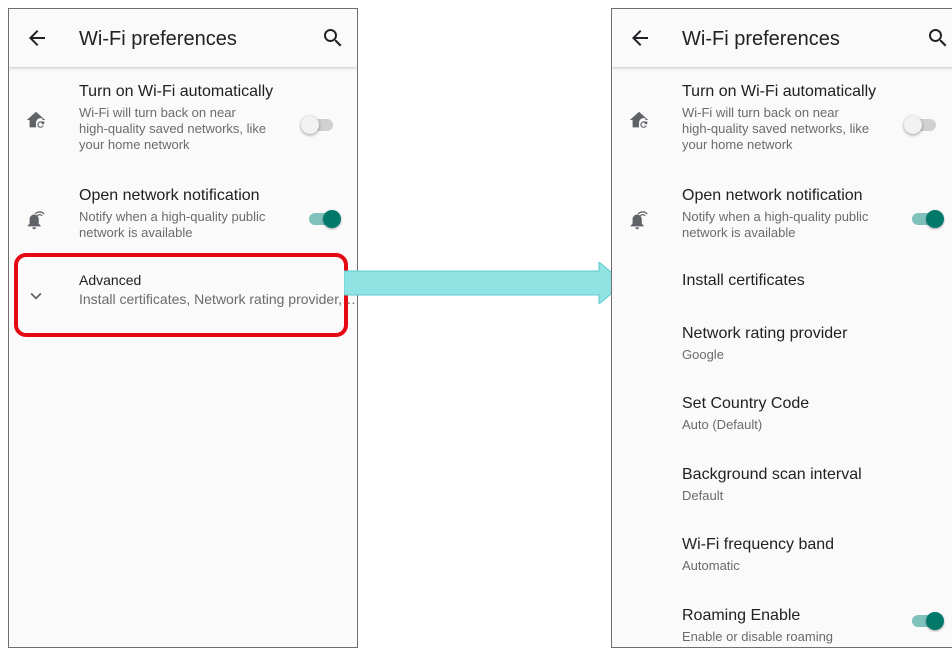 The width and height of the screenshot is (952, 648). What do you see at coordinates (746, 403) in the screenshot?
I see `set-country-code-title: Set Country Code` at bounding box center [746, 403].